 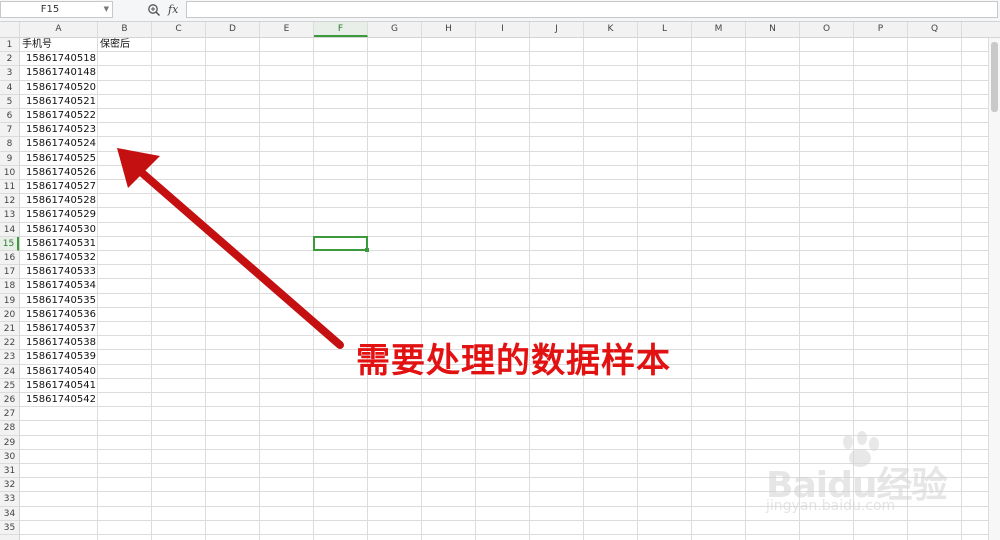 What do you see at coordinates (58, 400) in the screenshot?
I see `cell-a26: 15861740542` at bounding box center [58, 400].